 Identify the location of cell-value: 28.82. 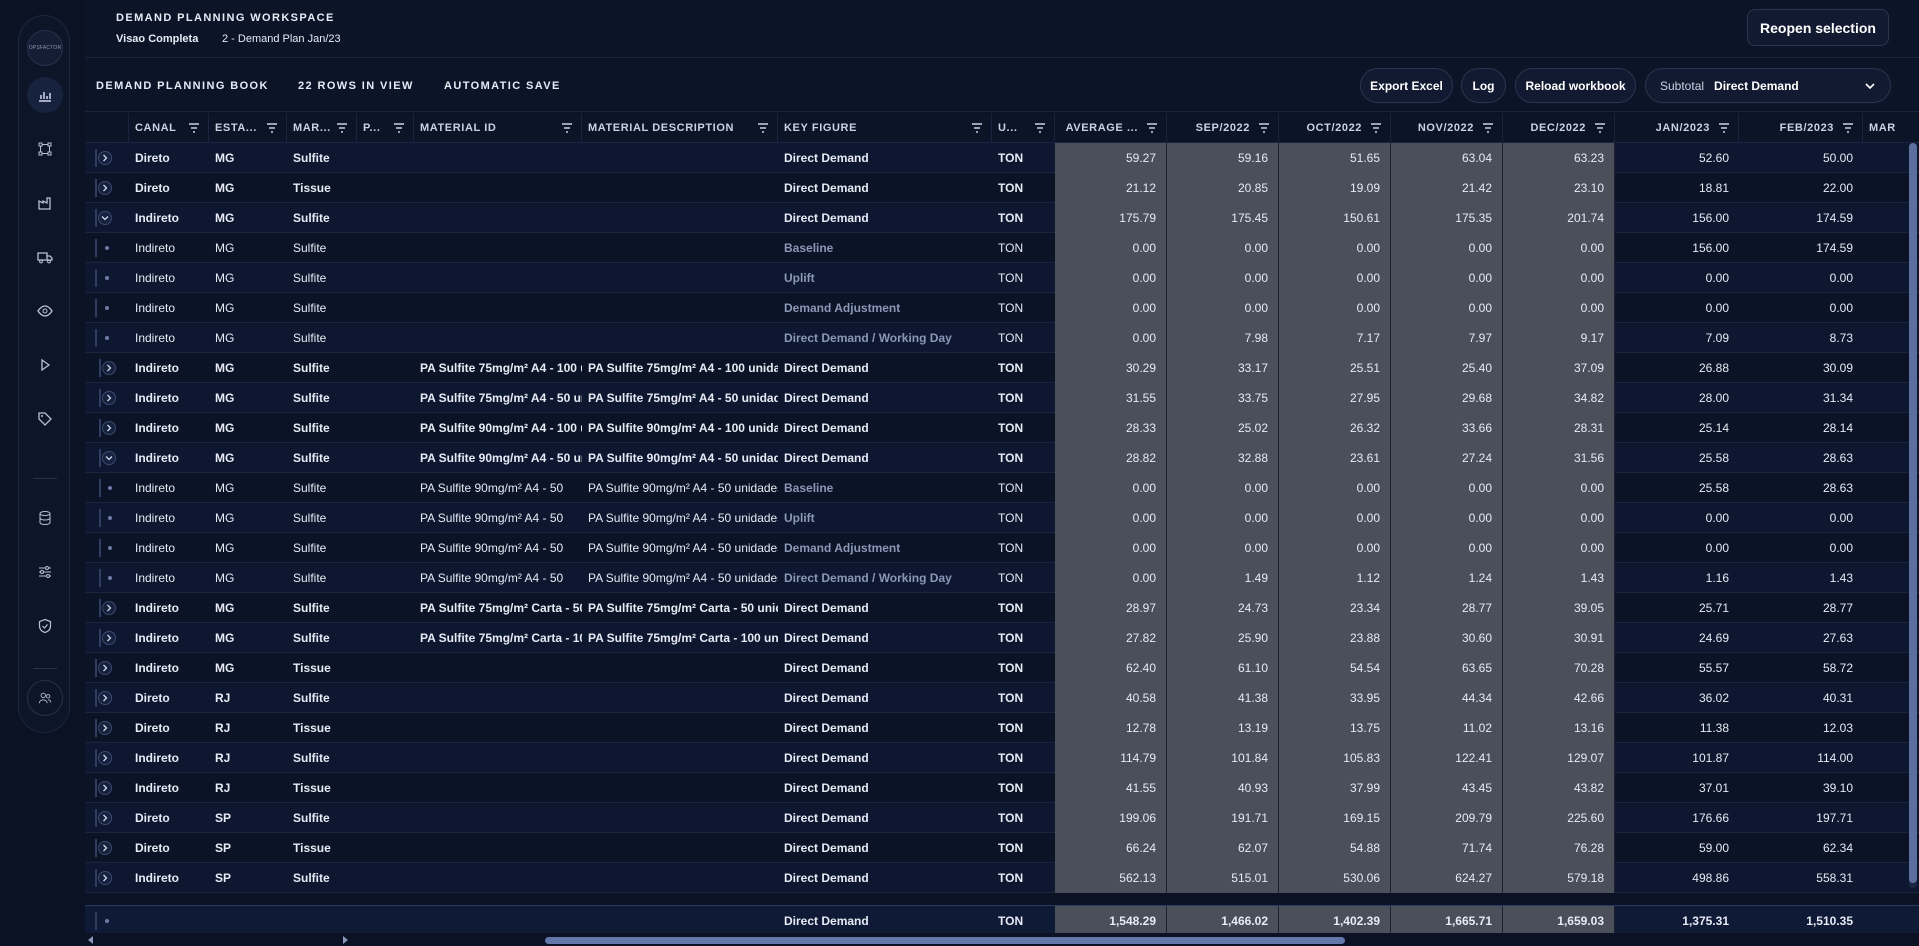
(1111, 458).